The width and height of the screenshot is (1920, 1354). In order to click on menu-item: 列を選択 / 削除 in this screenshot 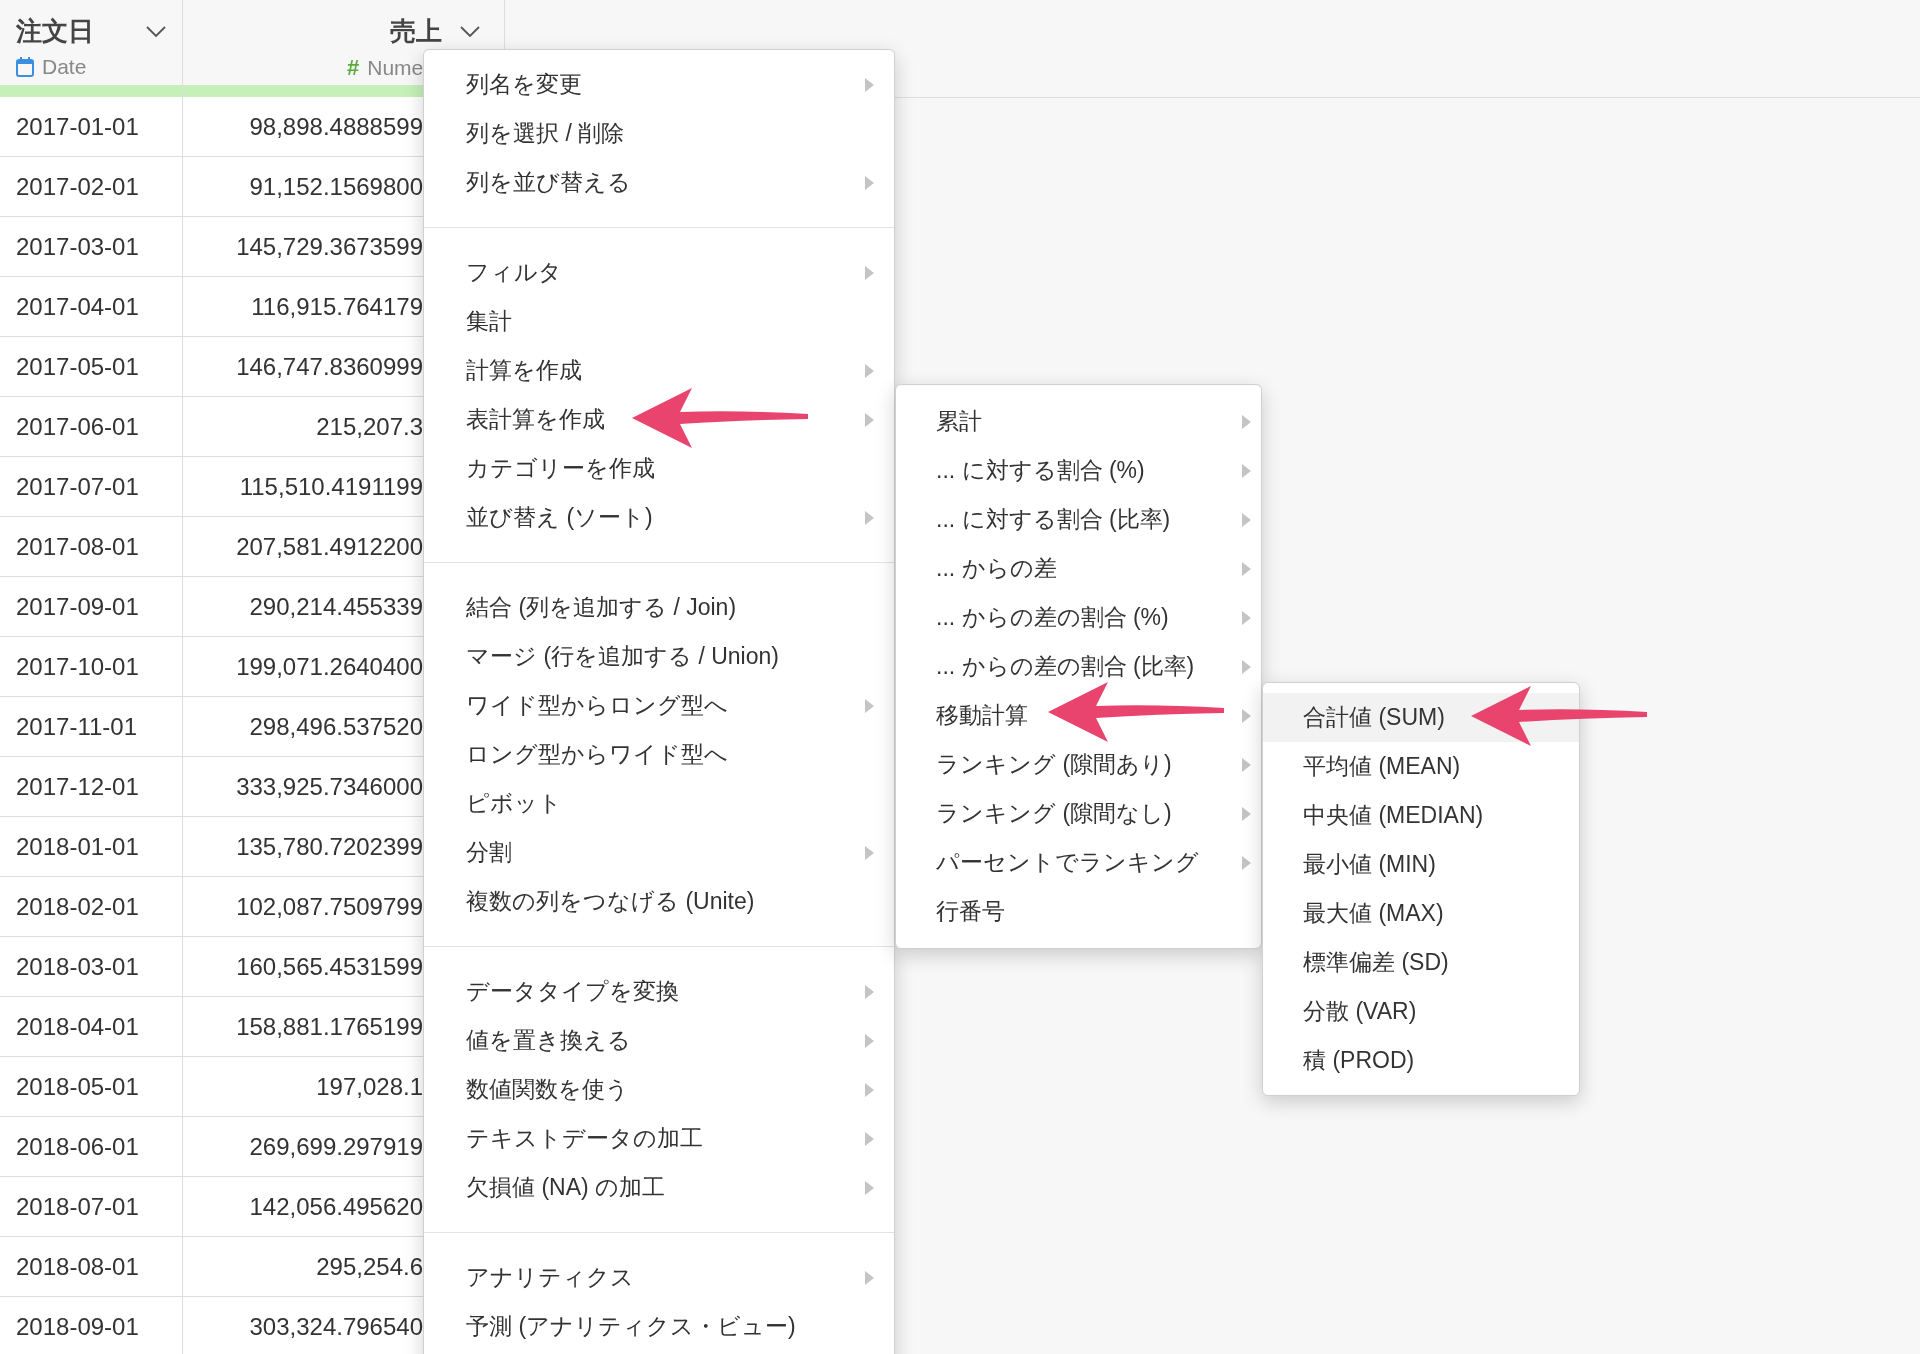, I will do `click(659, 133)`.